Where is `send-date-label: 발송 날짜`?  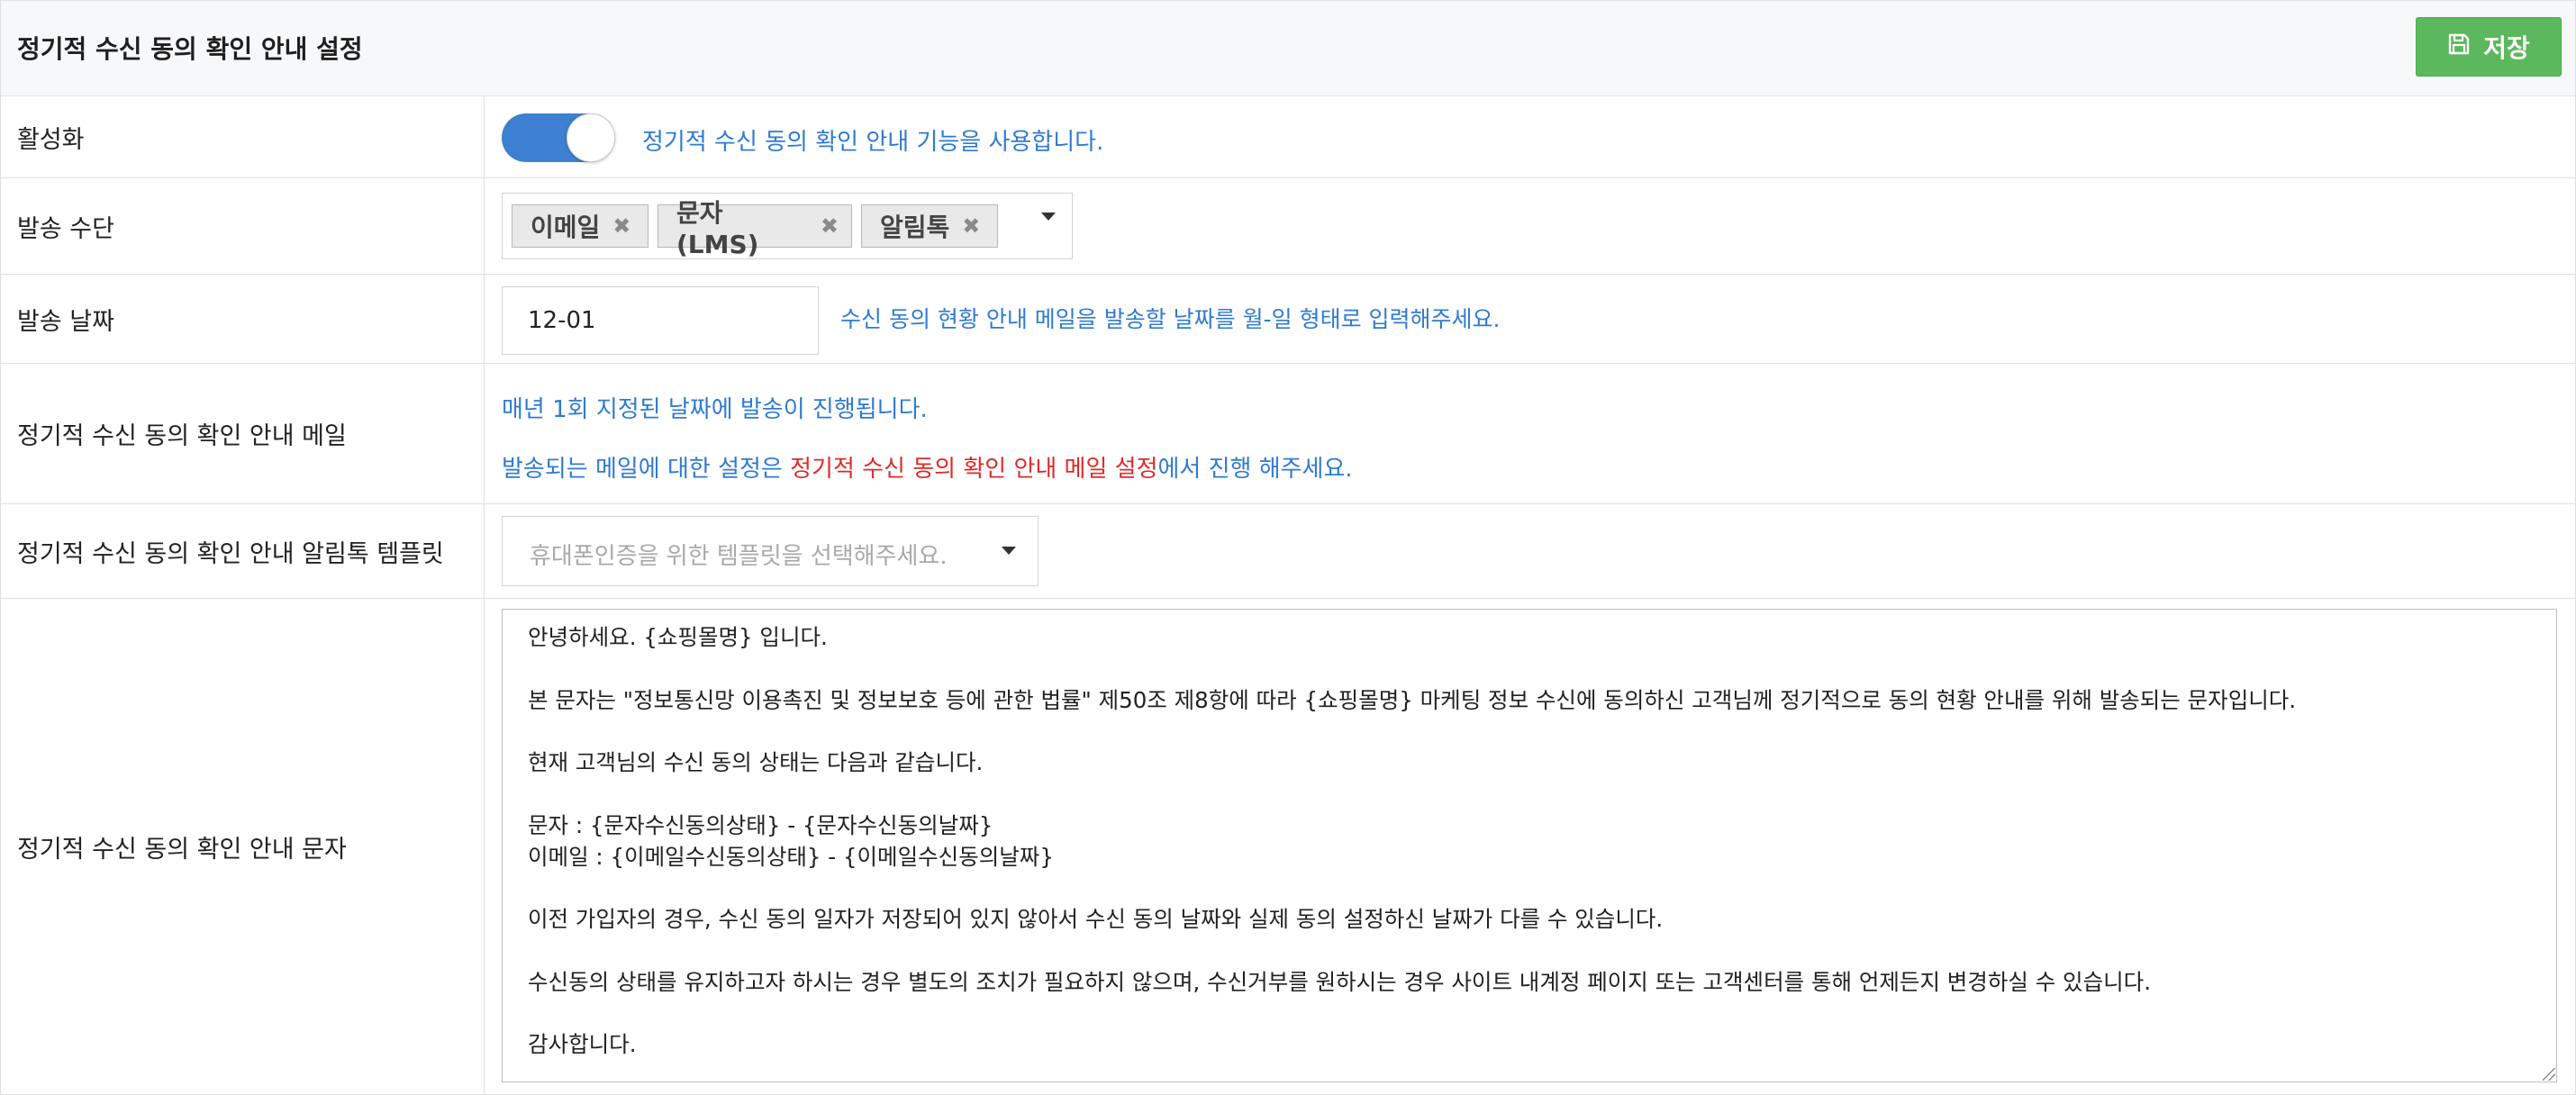
send-date-label: 발송 날짜 is located at coordinates (243, 319).